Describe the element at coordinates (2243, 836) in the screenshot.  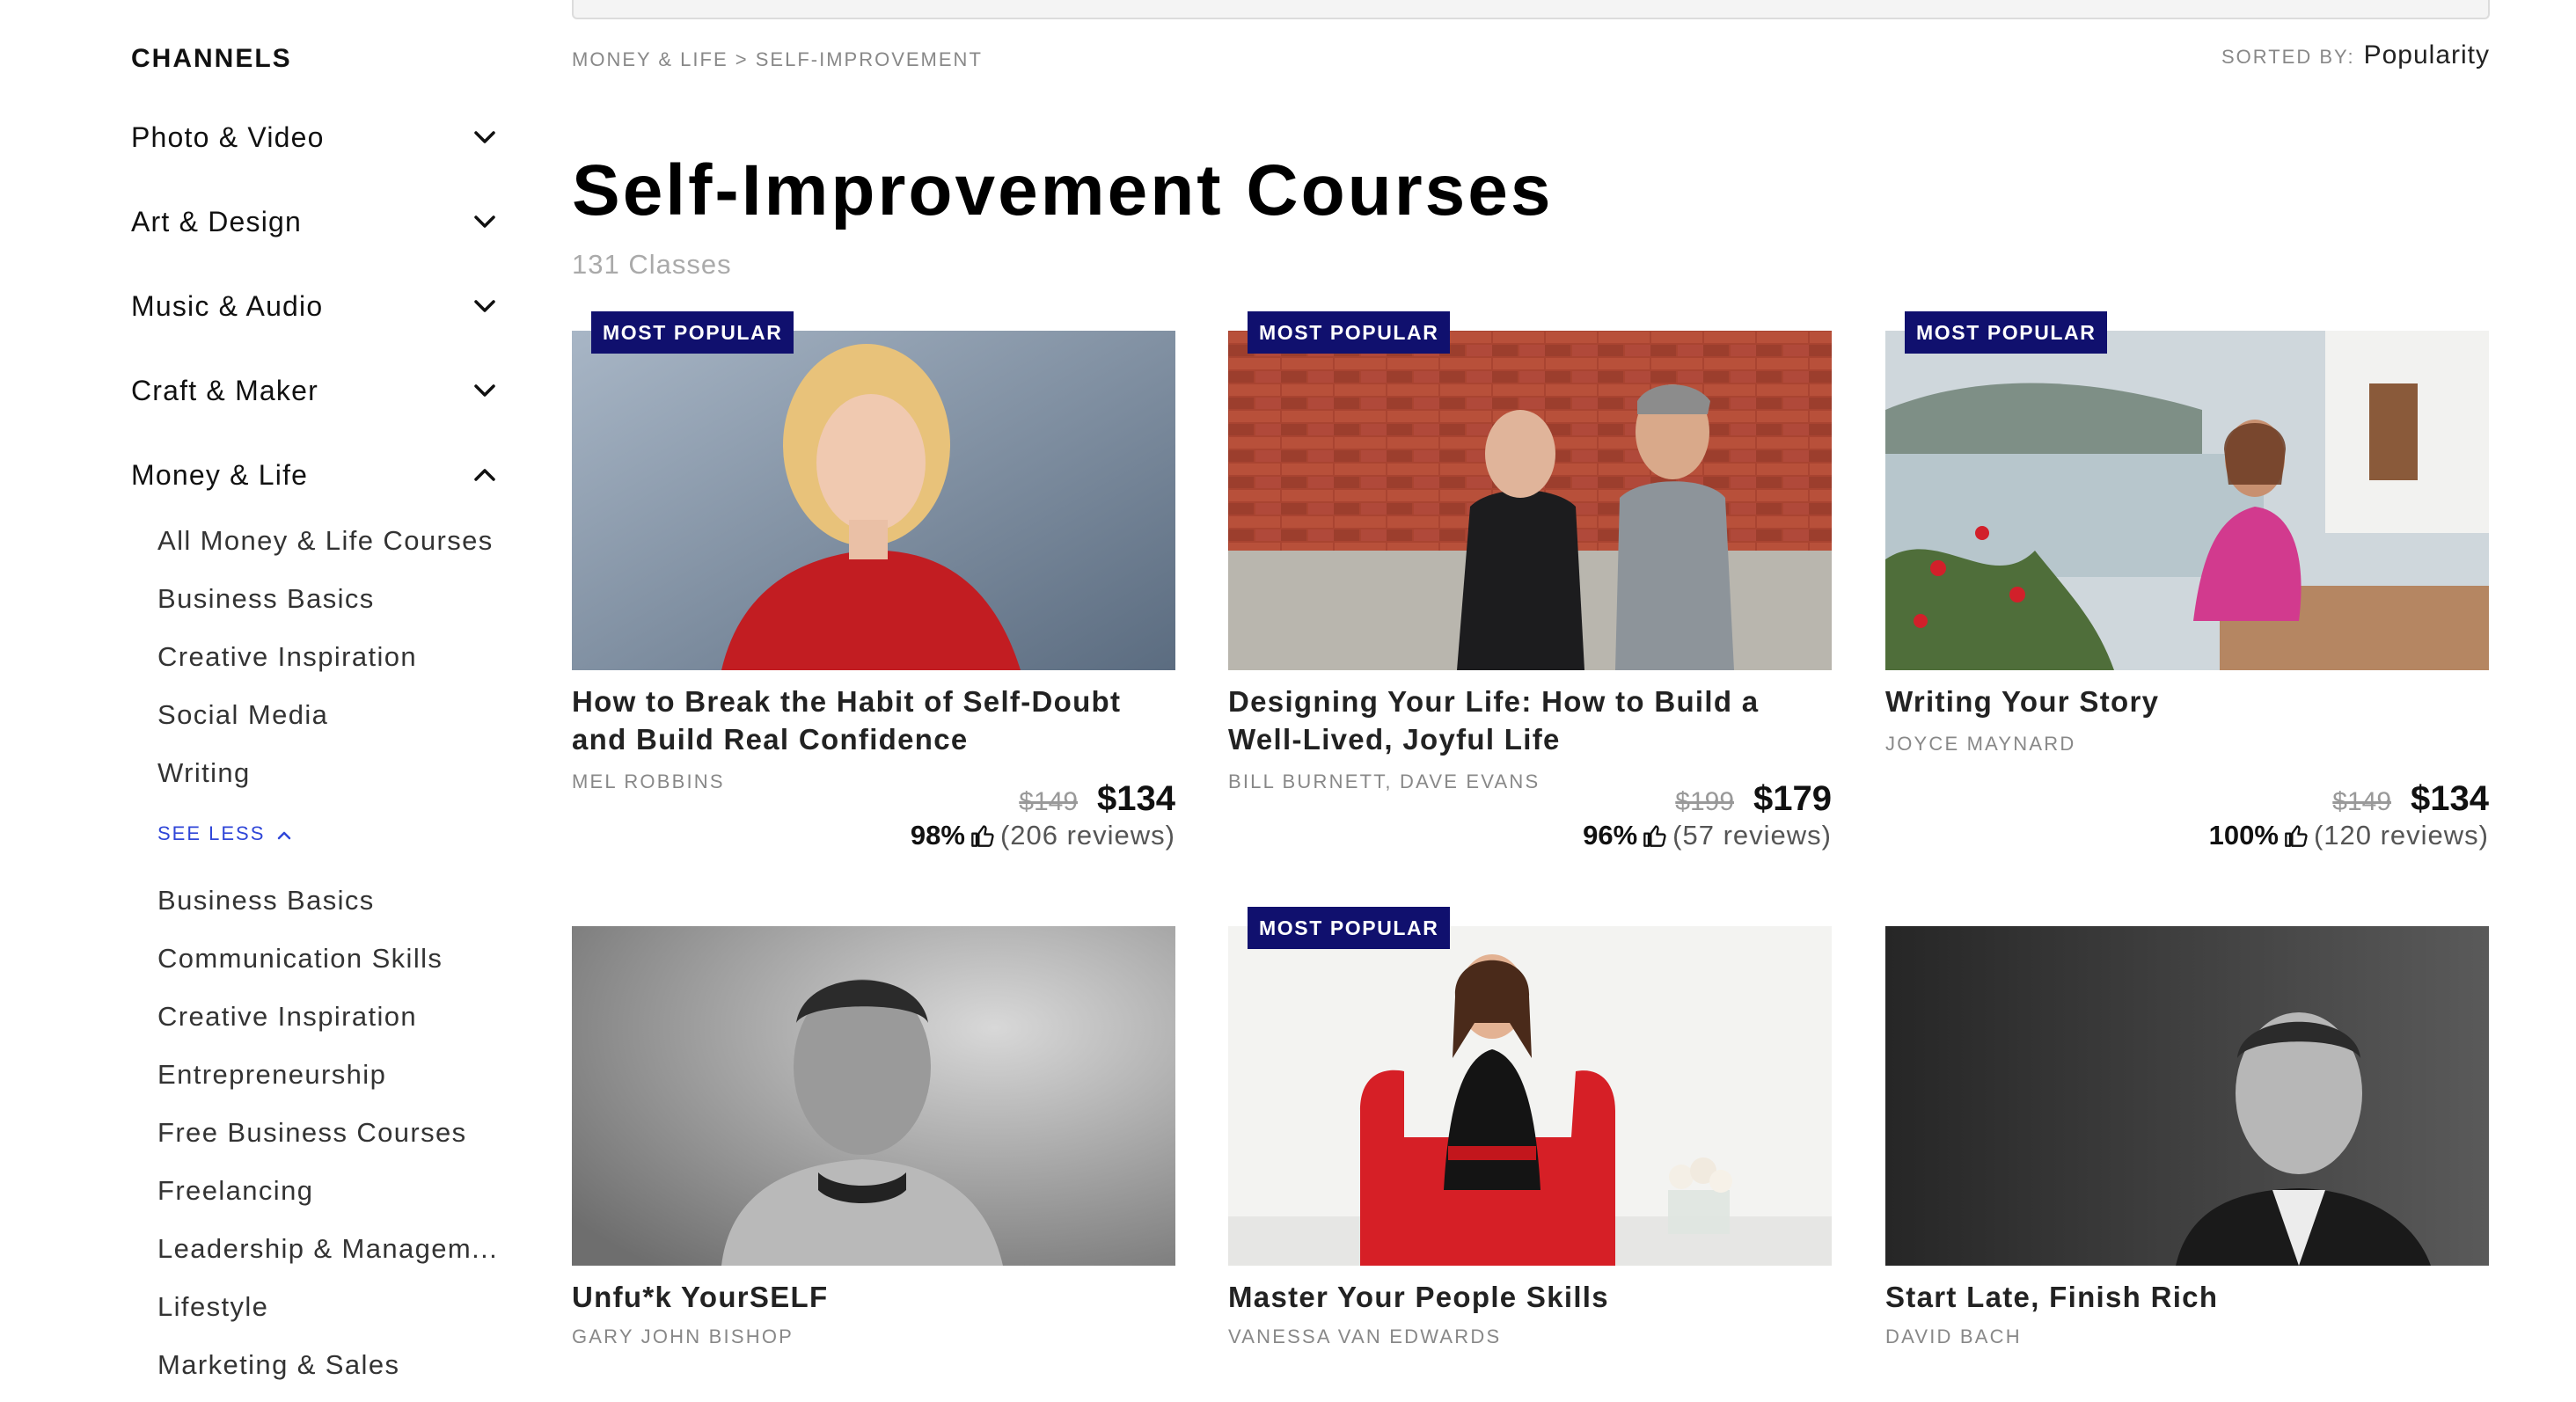
I see `rating-percent: 100%` at that location.